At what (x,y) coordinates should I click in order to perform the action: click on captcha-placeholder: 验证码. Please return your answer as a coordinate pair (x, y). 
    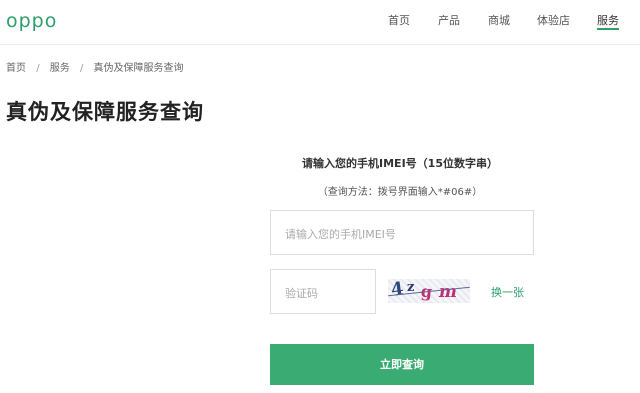
    Looking at the image, I should click on (301, 293).